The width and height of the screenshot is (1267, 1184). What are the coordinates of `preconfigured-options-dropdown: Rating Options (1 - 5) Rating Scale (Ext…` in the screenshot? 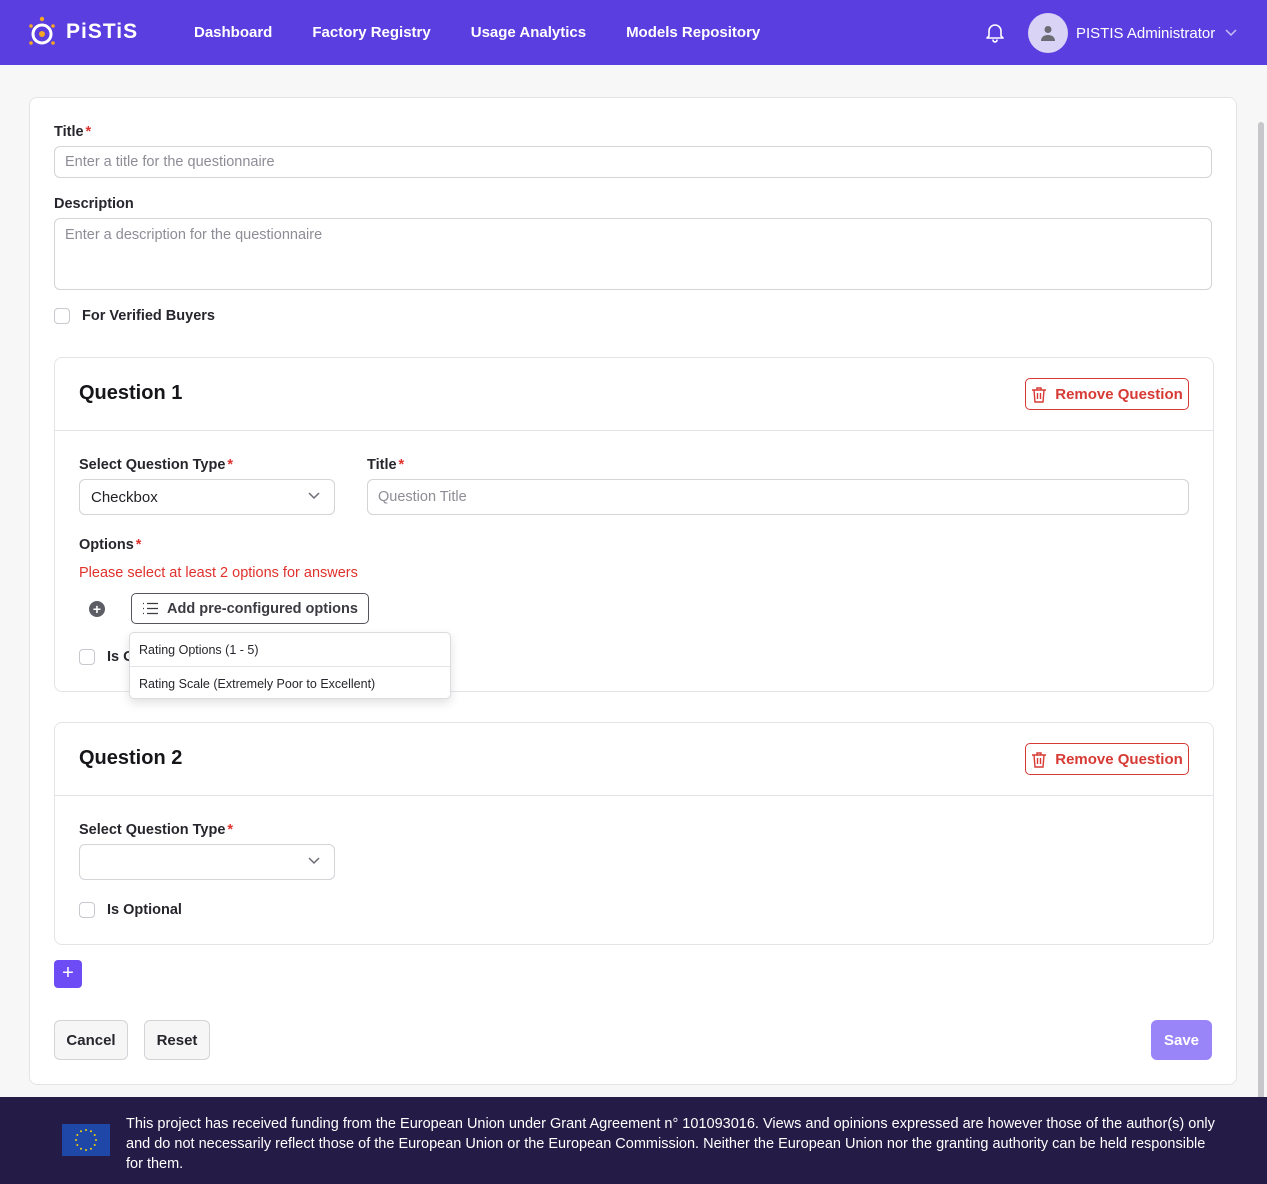 It's located at (290, 665).